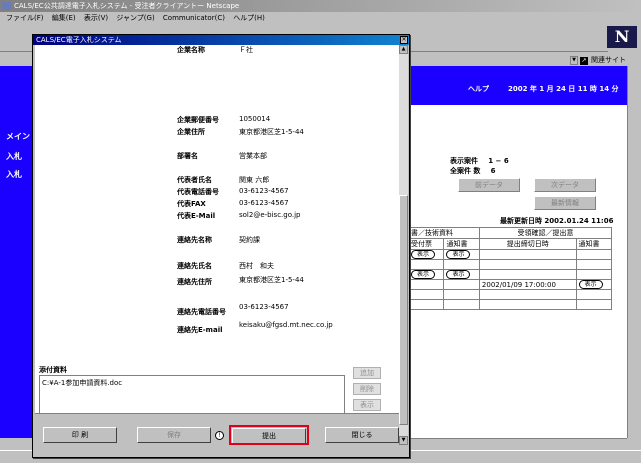  Describe the element at coordinates (565, 203) in the screenshot. I see `refresh-button: 最新情報` at that location.